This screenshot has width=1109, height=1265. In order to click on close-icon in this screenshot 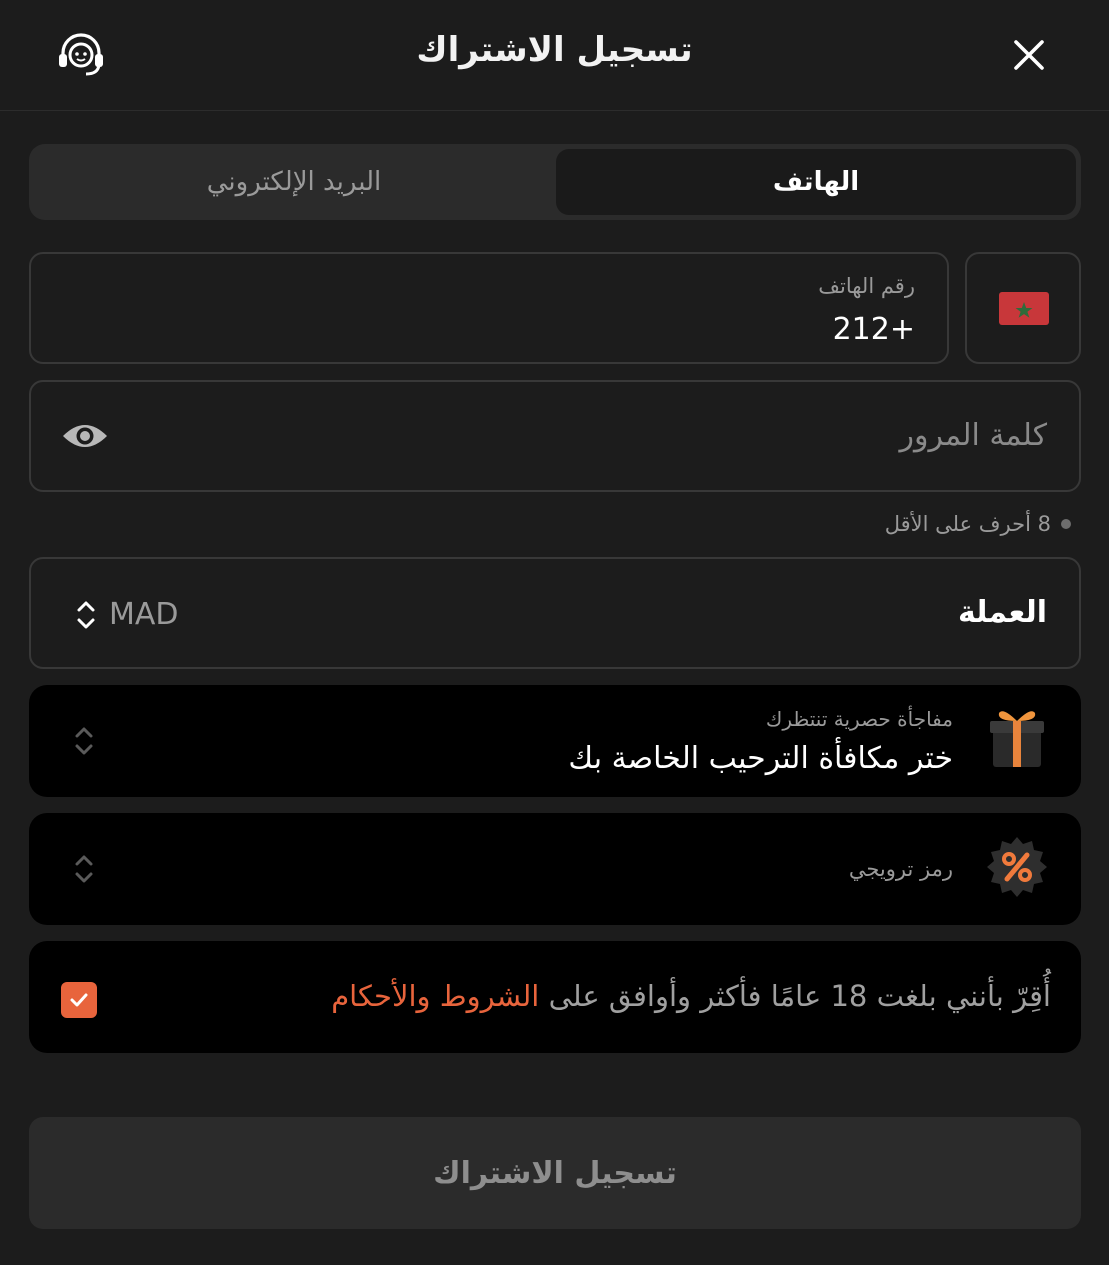, I will do `click(1029, 55)`.